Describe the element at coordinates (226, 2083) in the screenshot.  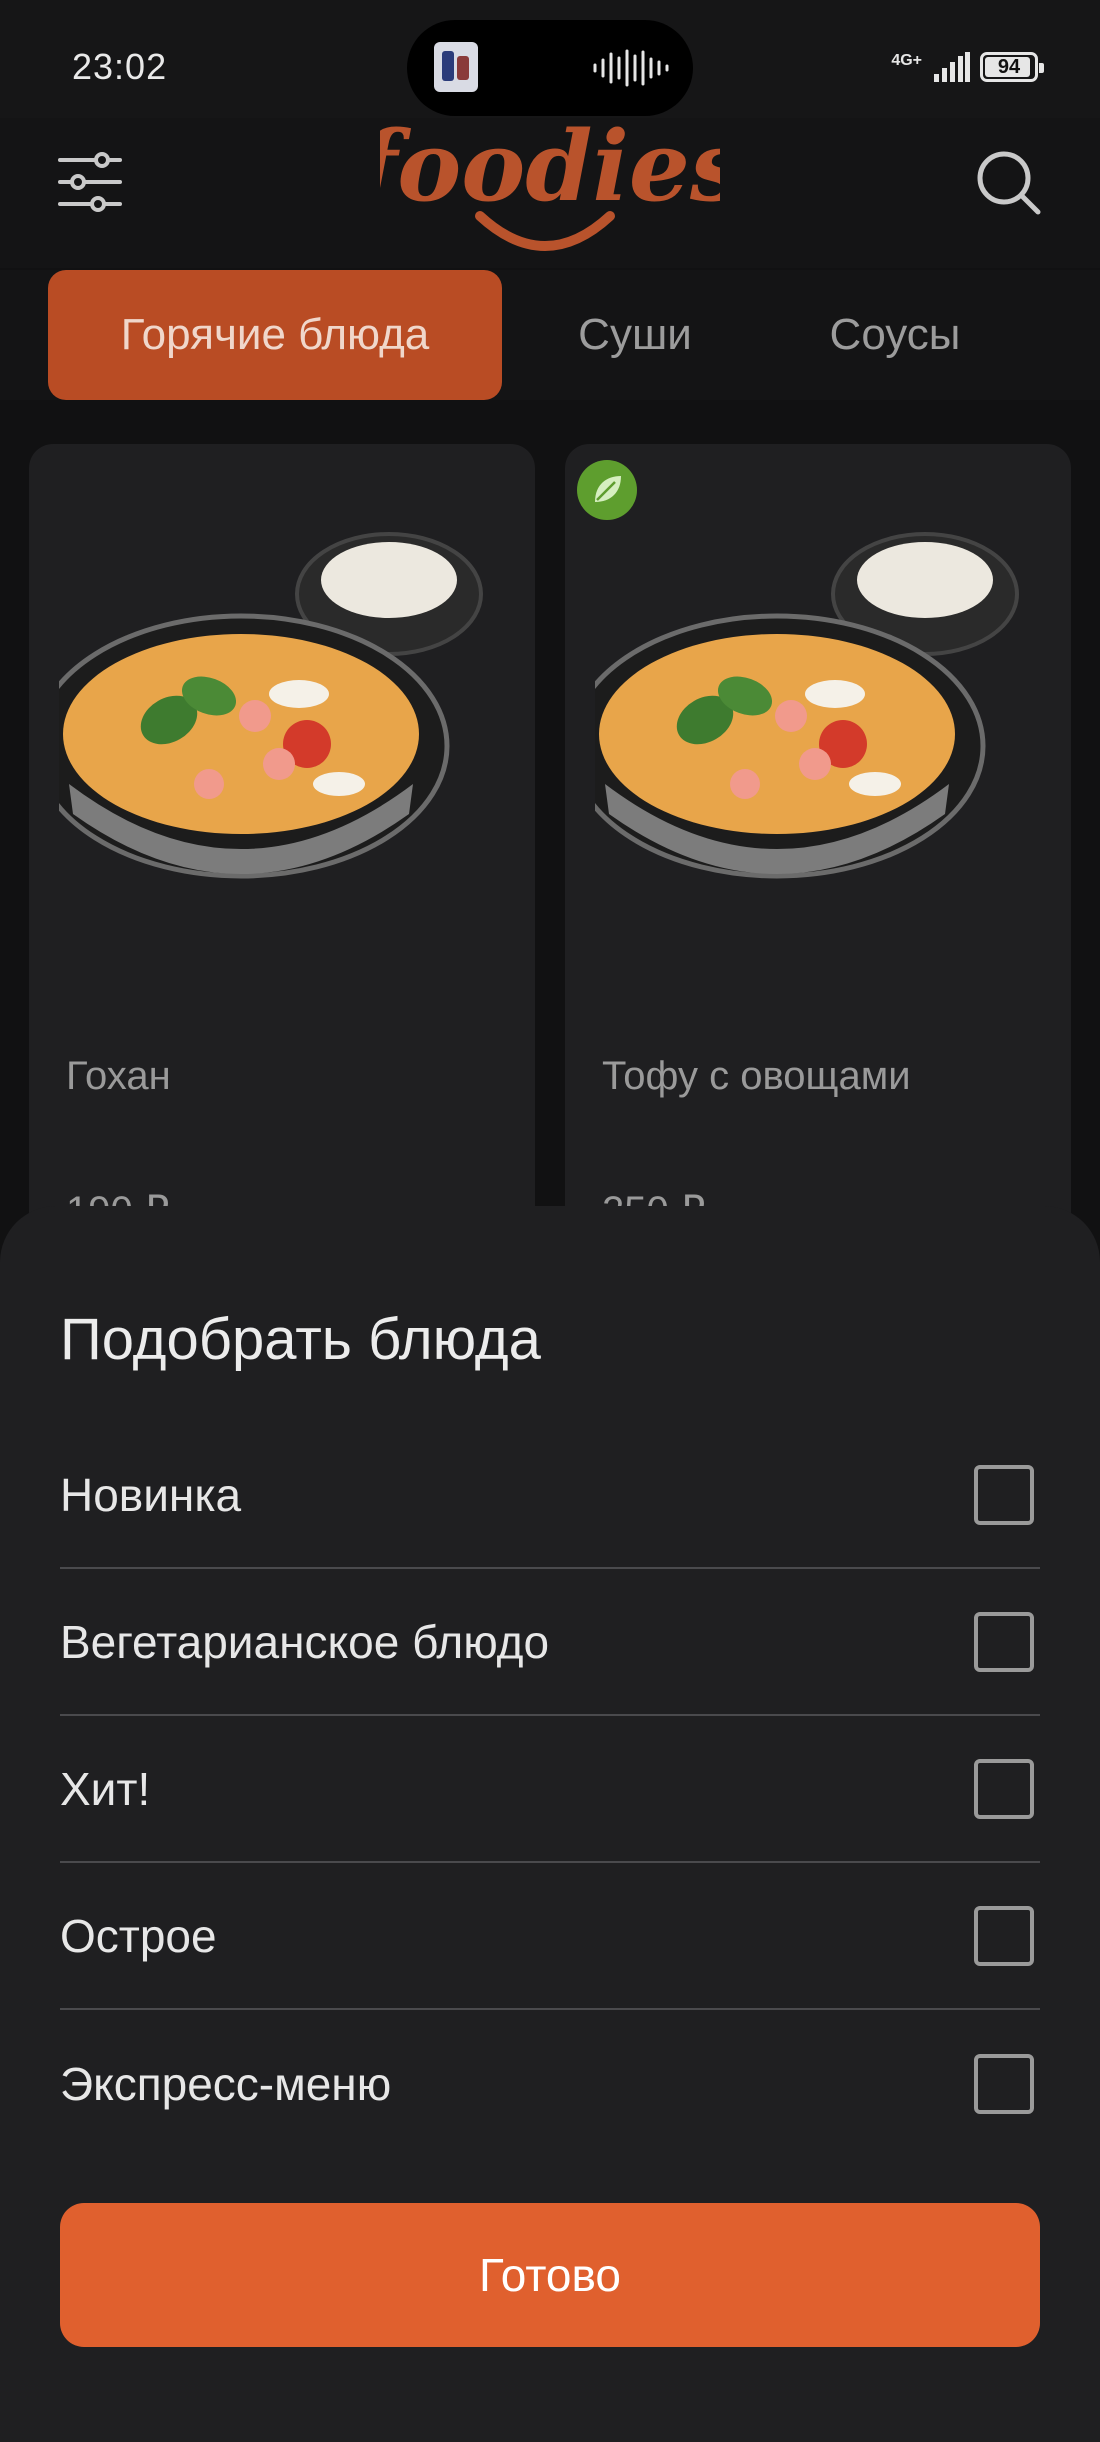
I see `option-label: Экспресс-меню` at that location.